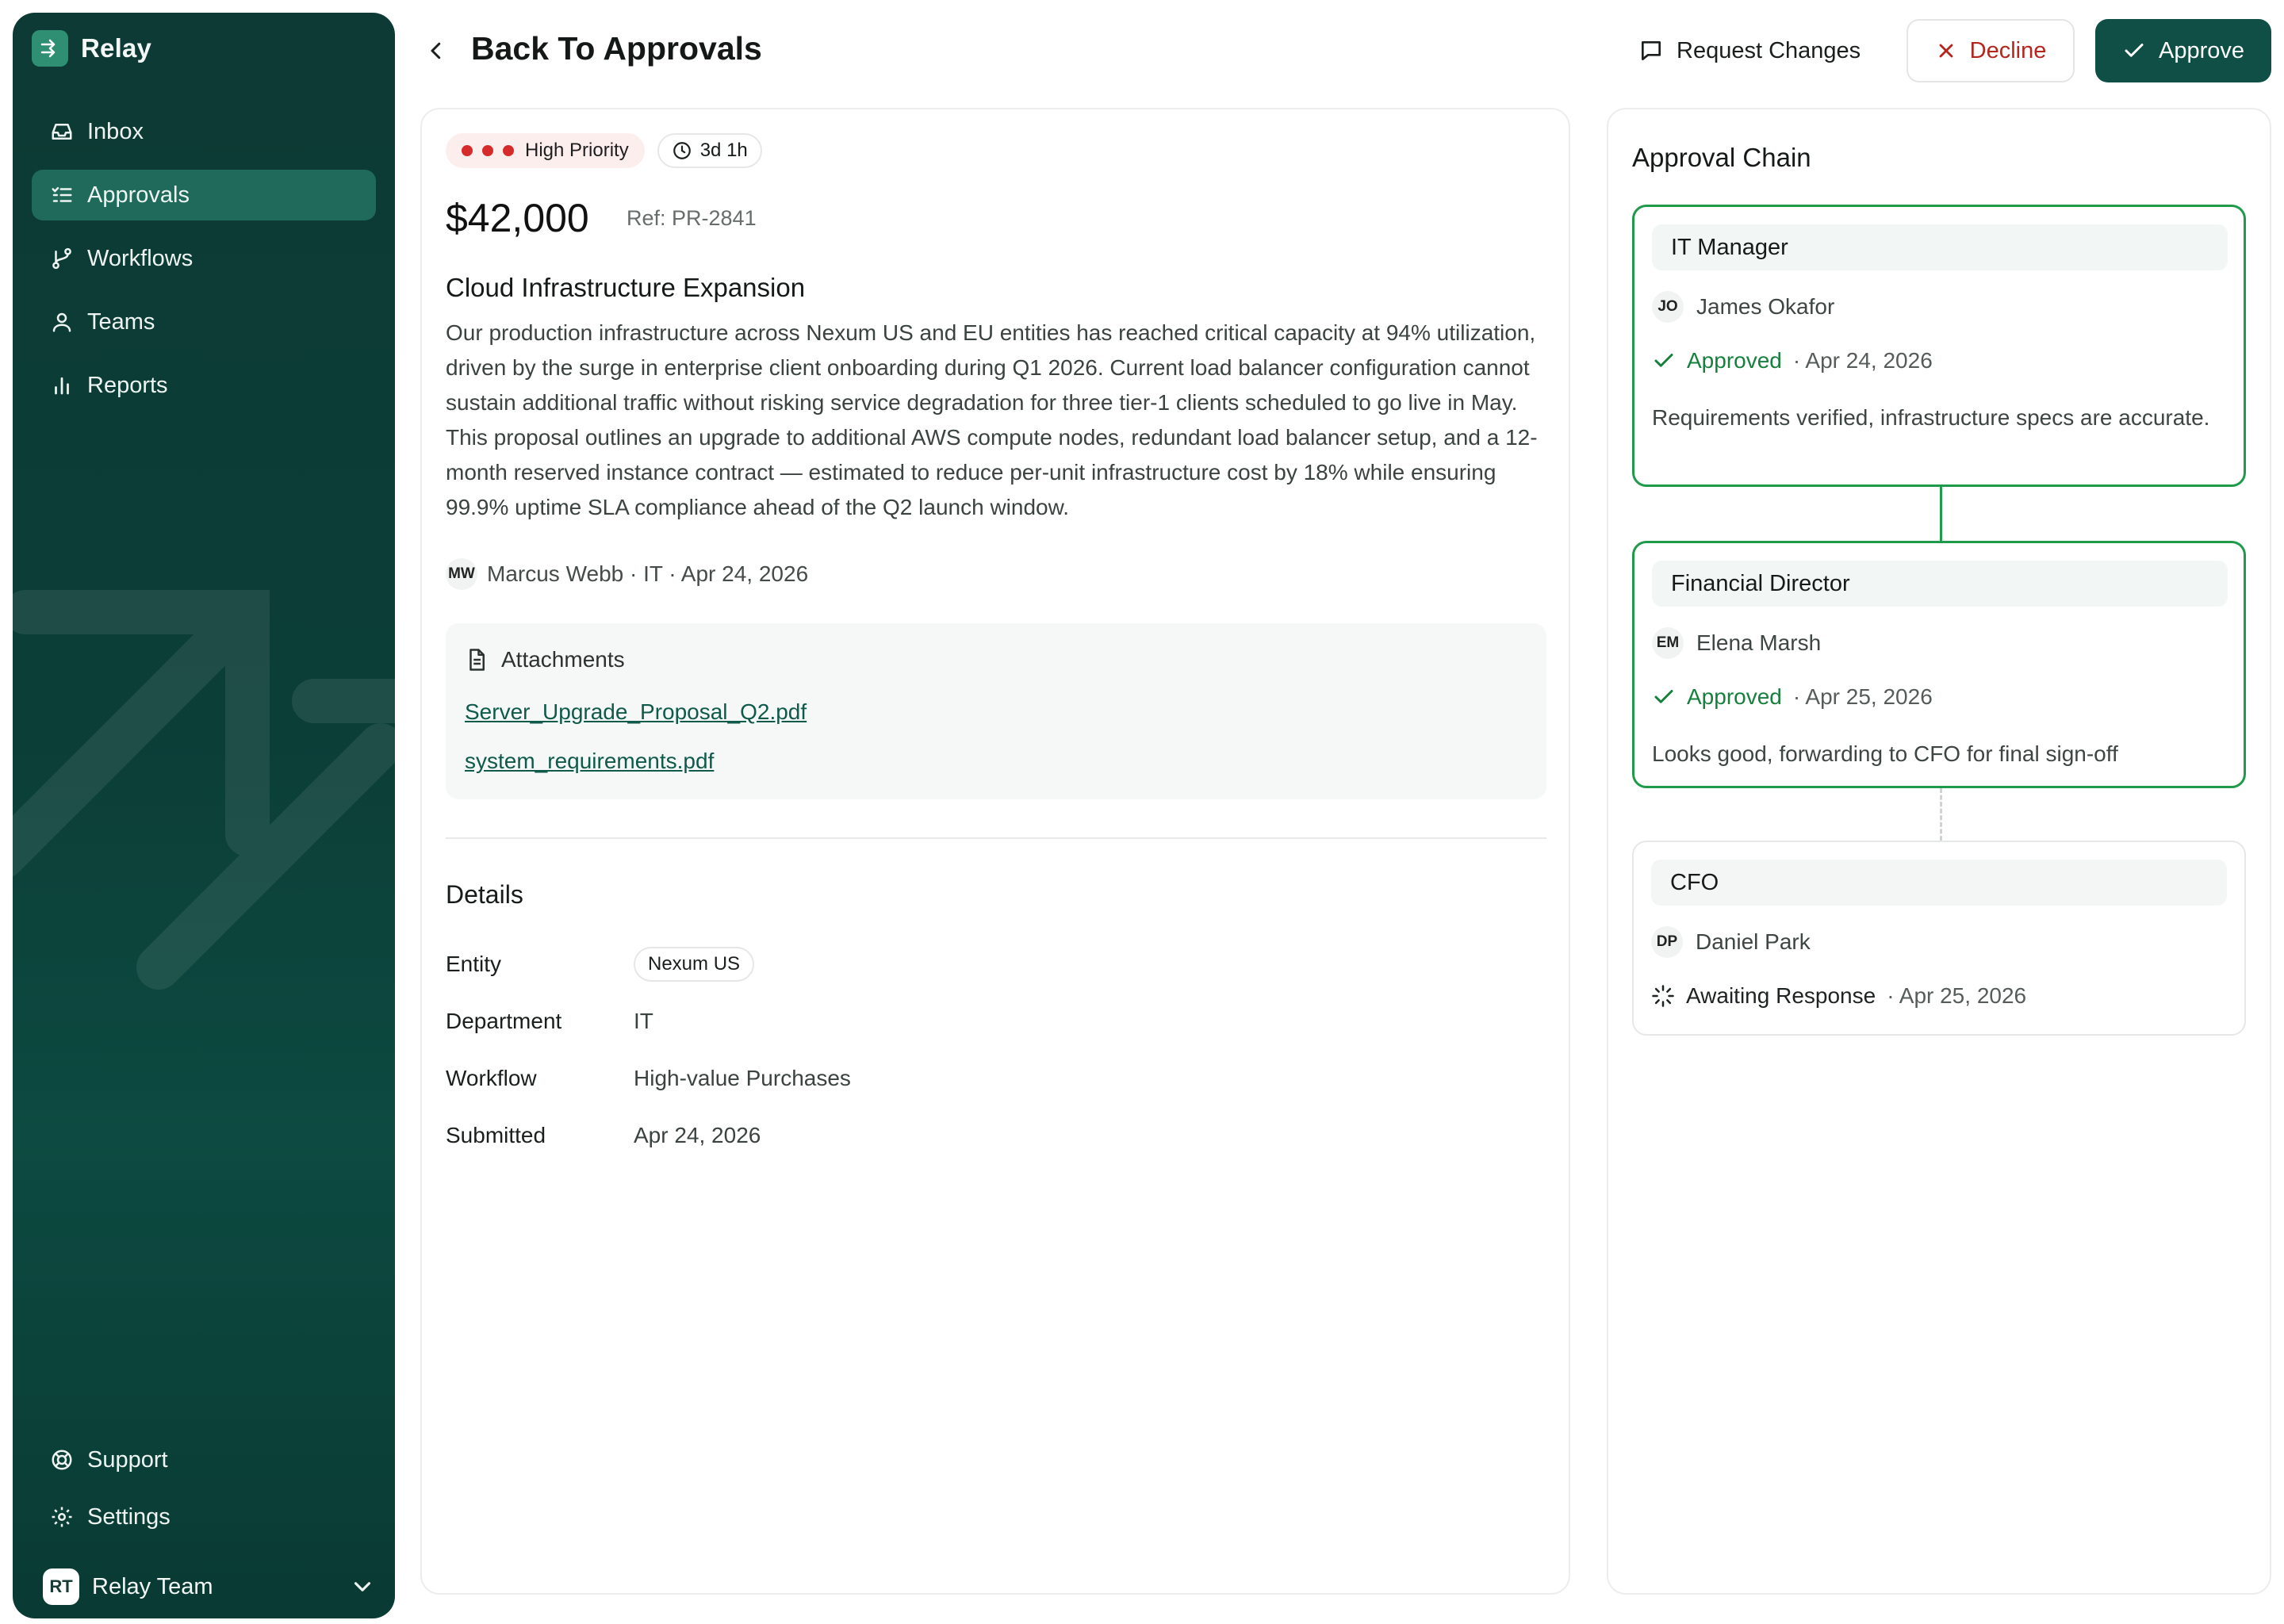  I want to click on attachment-link: system_requirements.pdf, so click(589, 761).